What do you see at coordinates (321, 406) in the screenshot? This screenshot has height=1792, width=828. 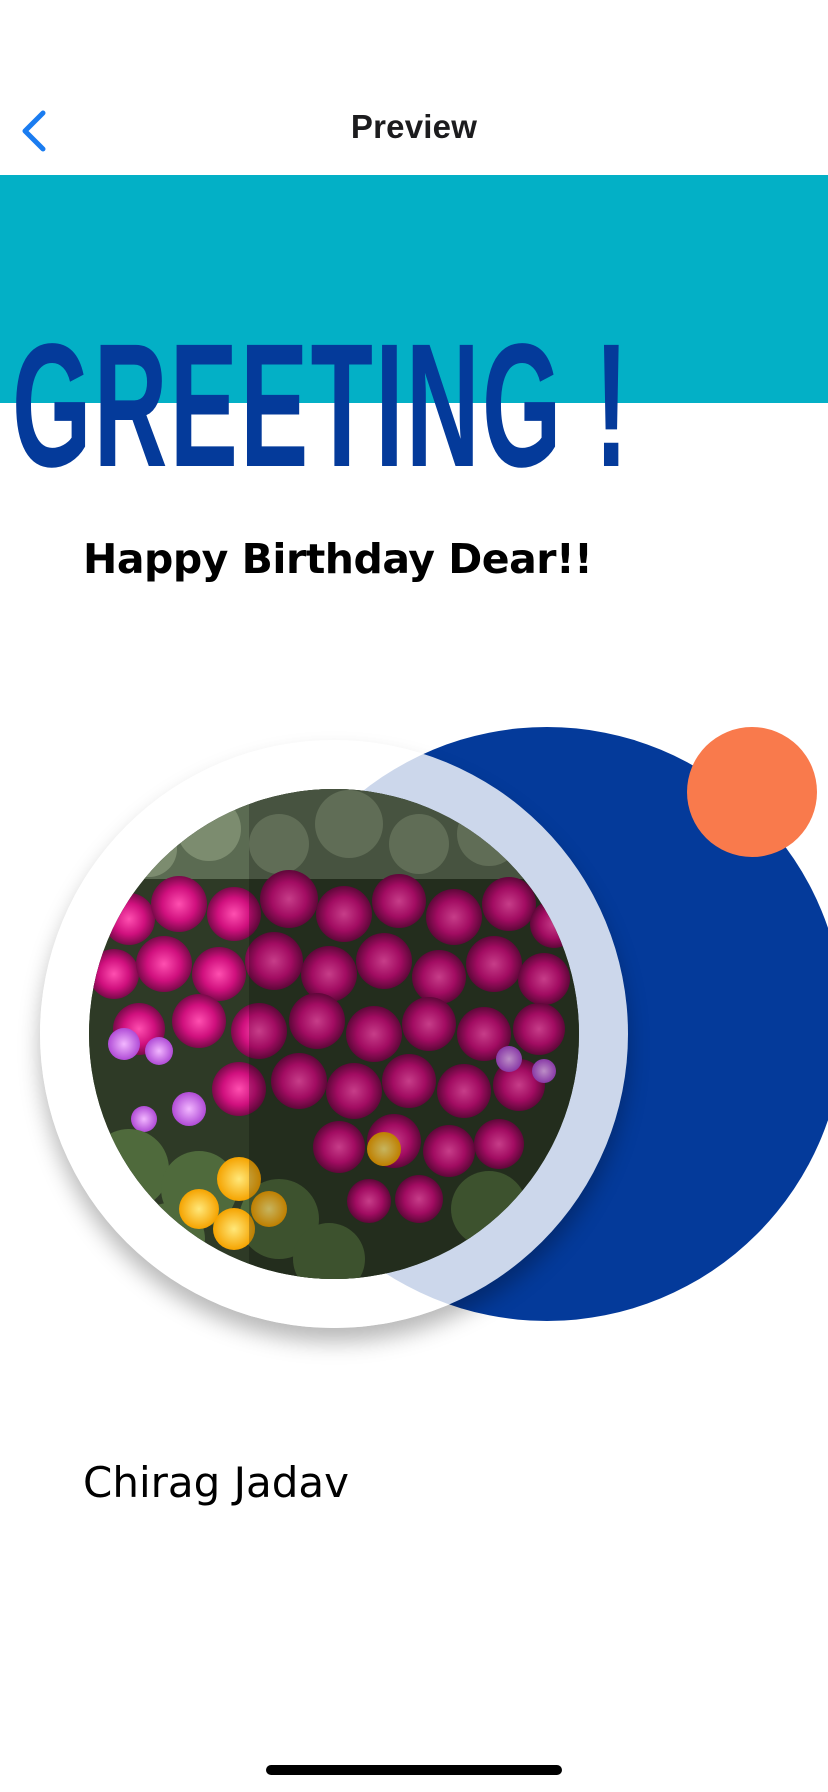 I see `greeting-heading: GREETING !` at bounding box center [321, 406].